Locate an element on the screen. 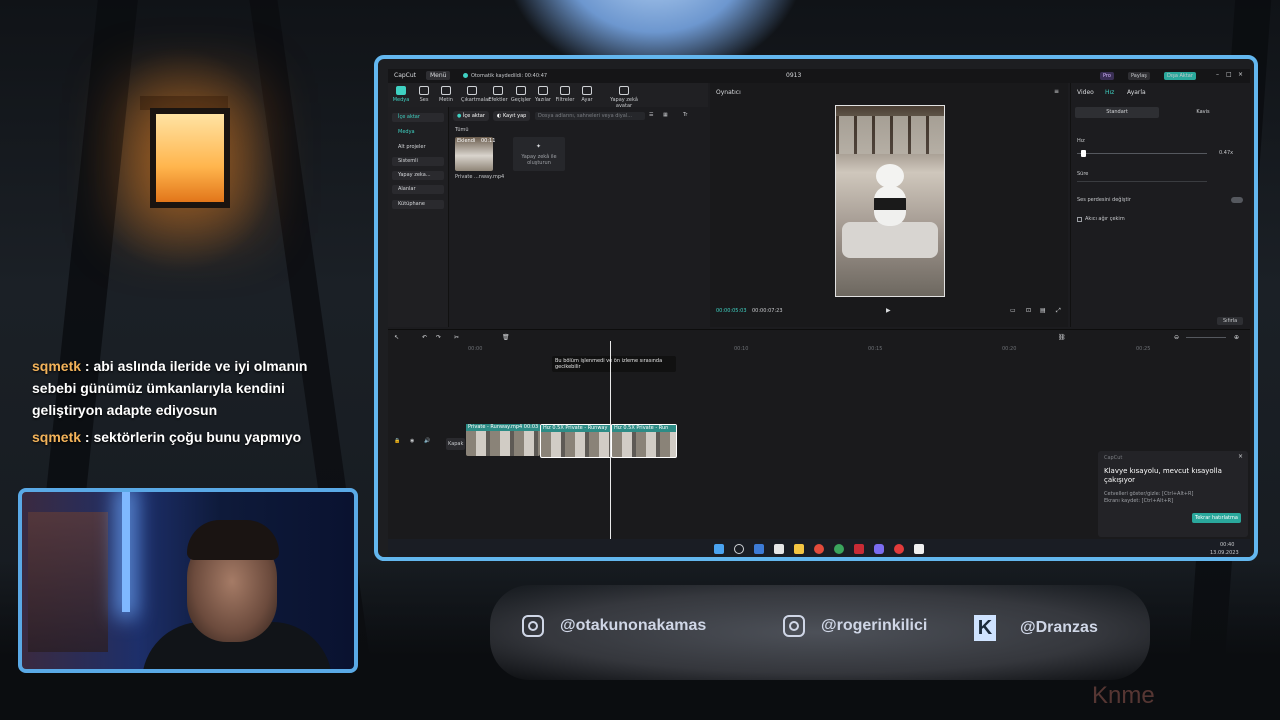  speed-value: 0.47x is located at coordinates (1226, 153).